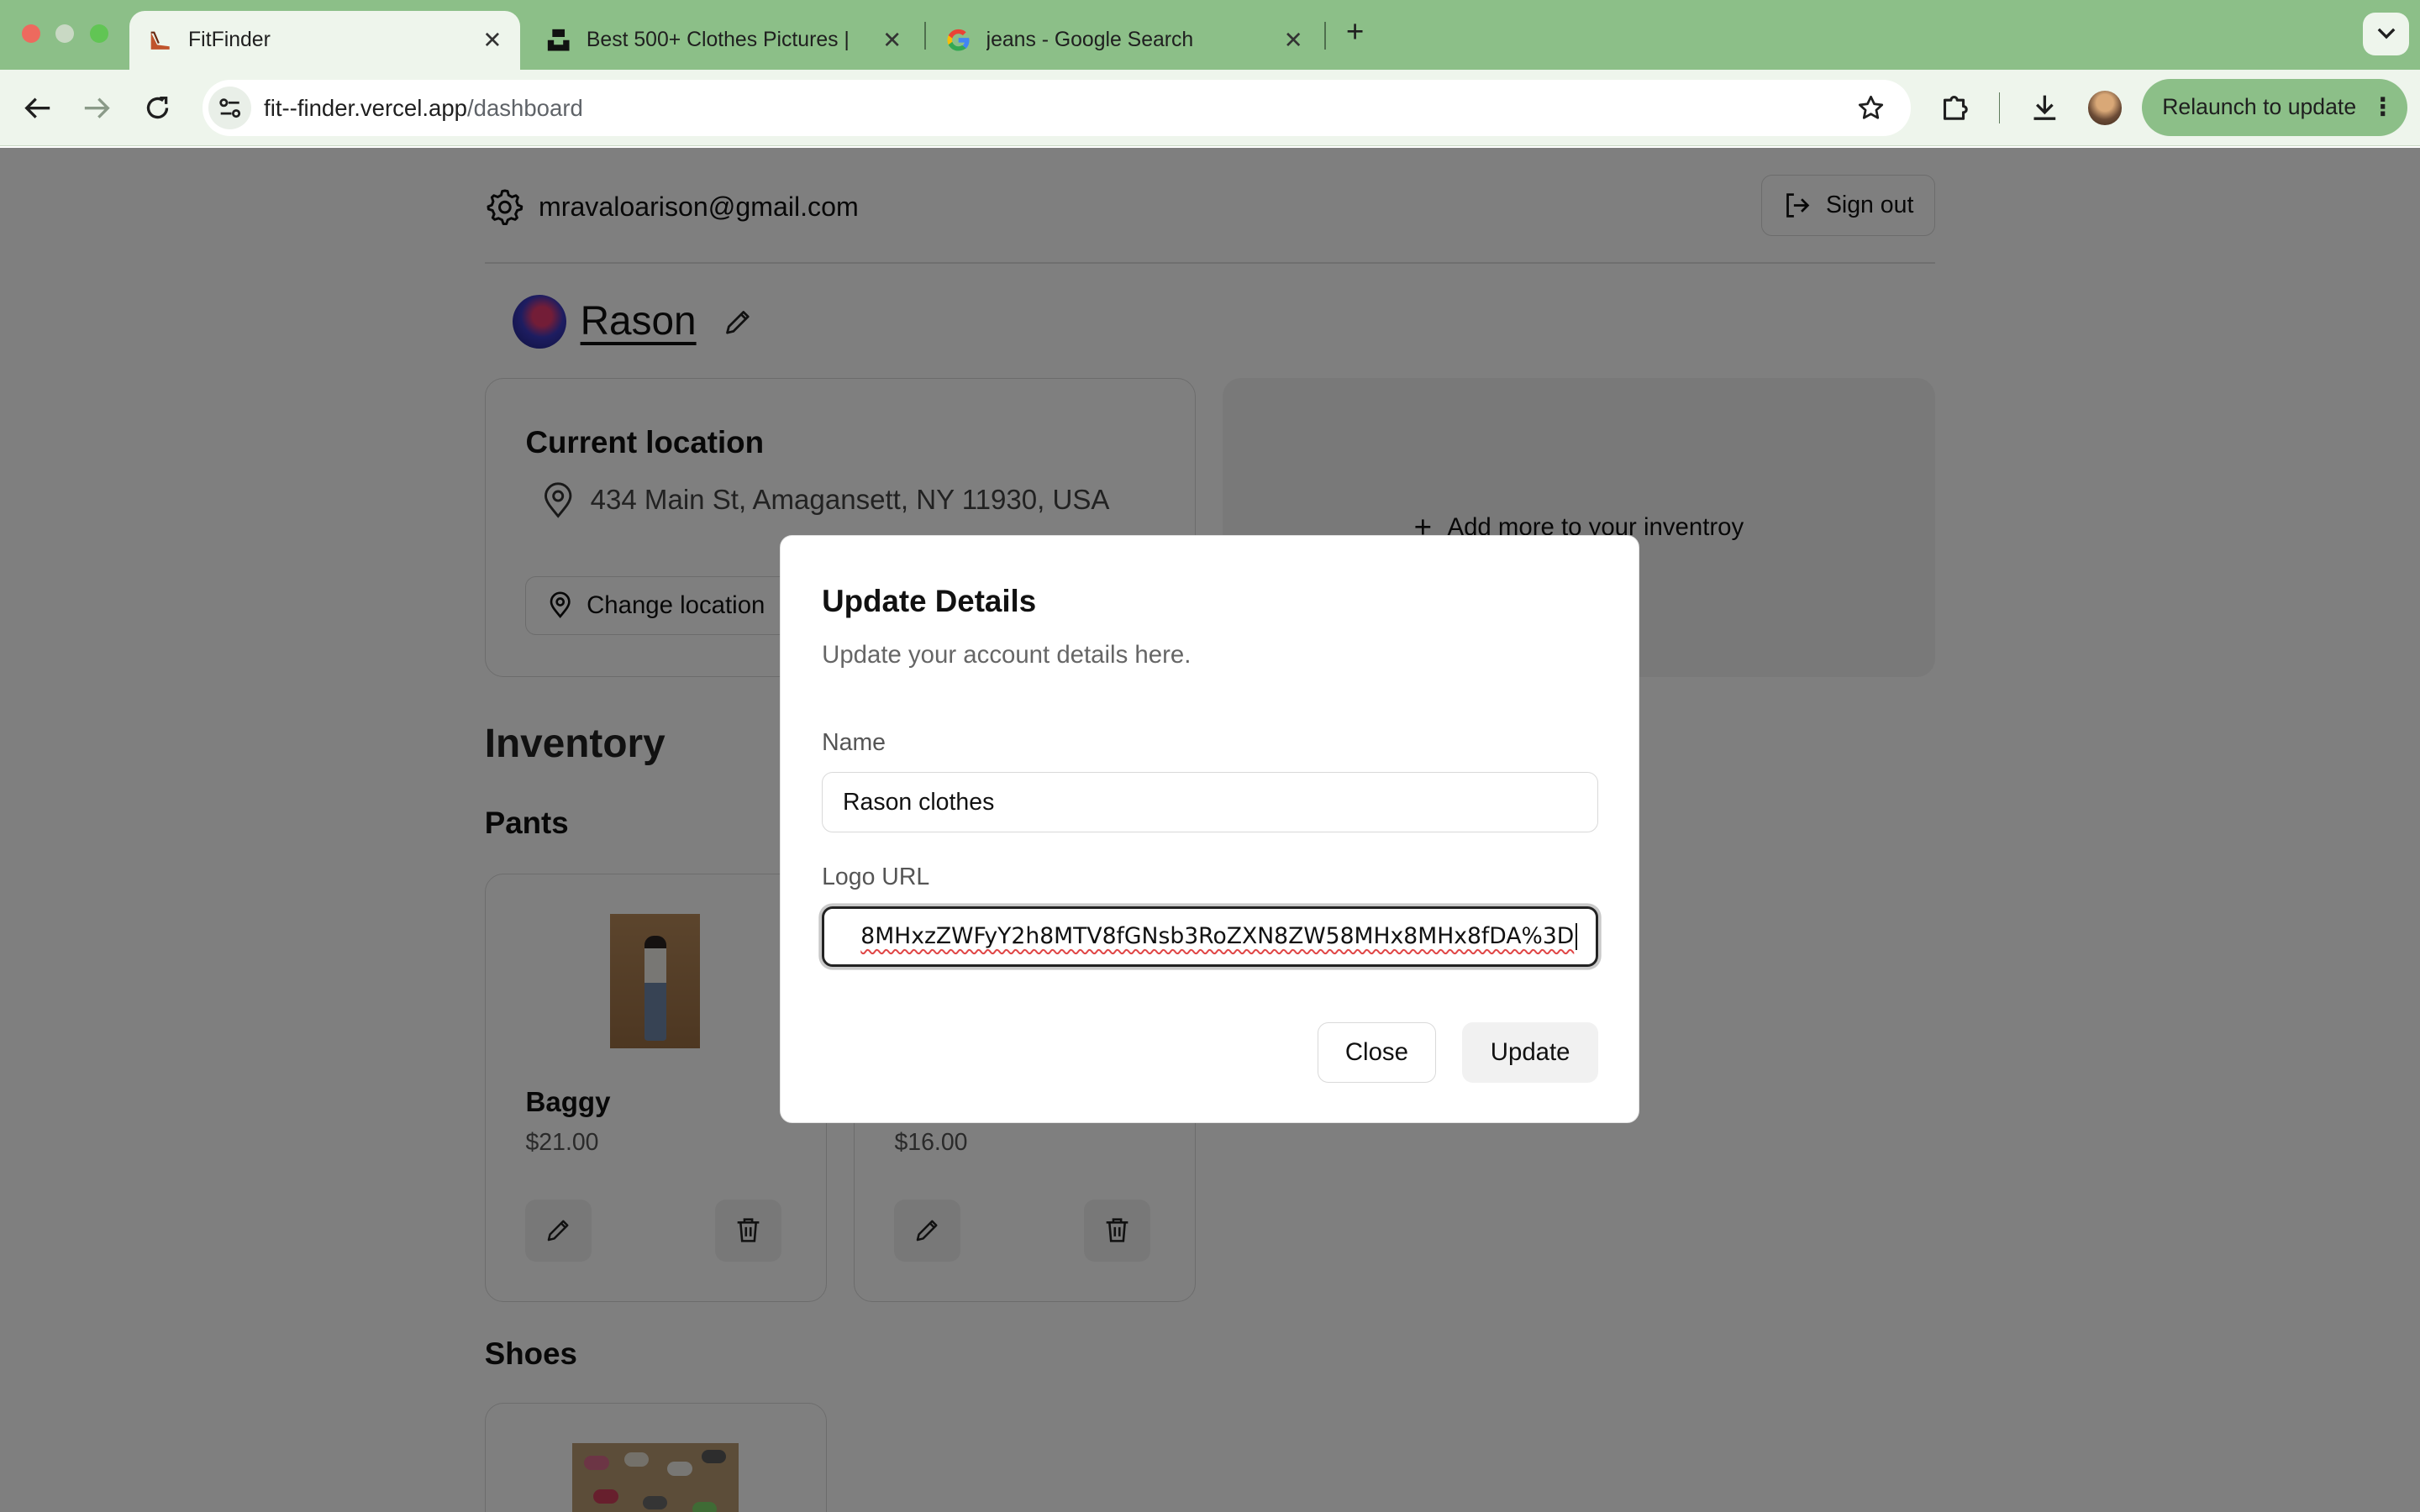  I want to click on back-button, so click(37, 108).